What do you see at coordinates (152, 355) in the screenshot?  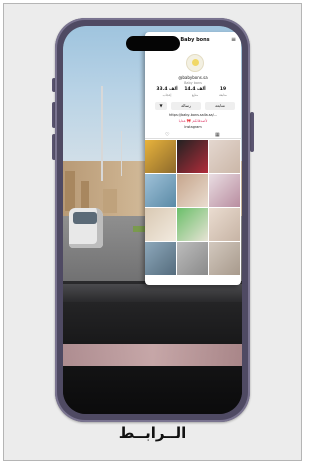 I see `dashboard-reflection` at bounding box center [152, 355].